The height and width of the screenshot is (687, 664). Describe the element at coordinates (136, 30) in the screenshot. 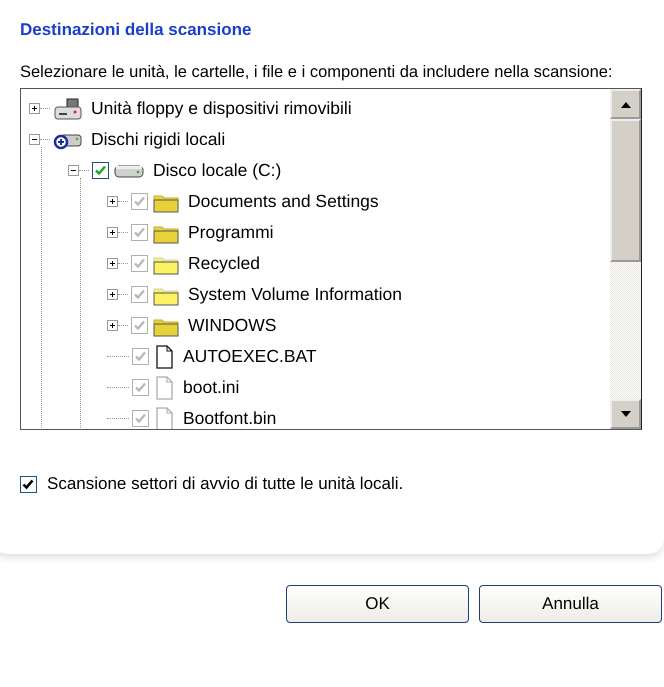

I see `section-heading: Destinazioni della scansione` at that location.